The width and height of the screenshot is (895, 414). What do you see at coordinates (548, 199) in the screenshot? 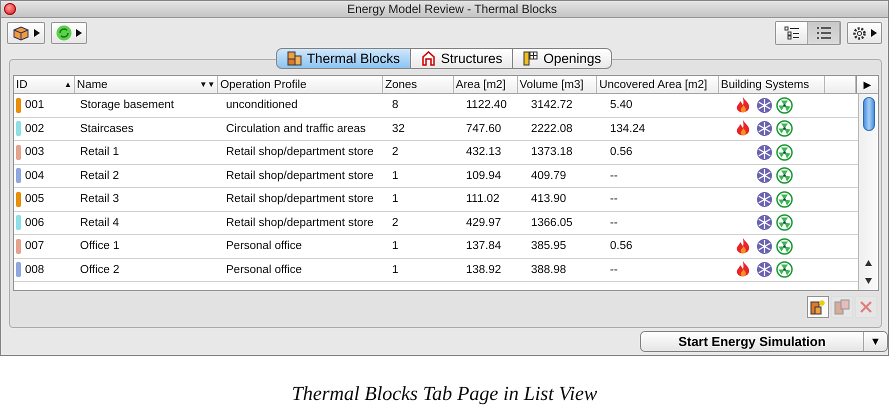
I see `table-cell: 413.90` at bounding box center [548, 199].